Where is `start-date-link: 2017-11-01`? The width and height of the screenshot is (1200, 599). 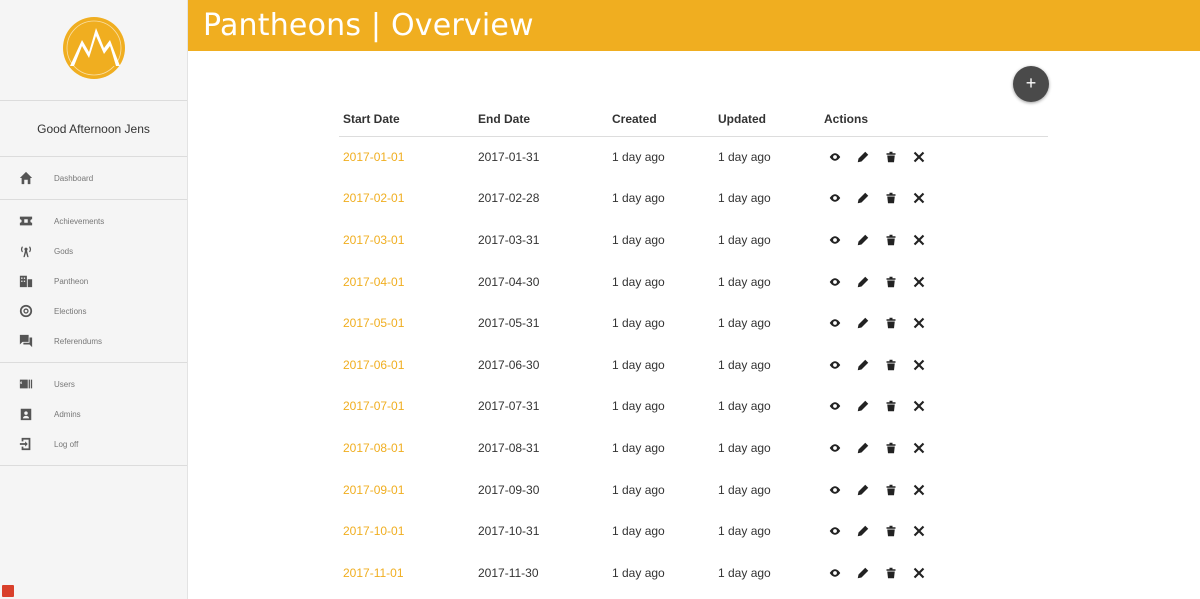 start-date-link: 2017-11-01 is located at coordinates (406, 573).